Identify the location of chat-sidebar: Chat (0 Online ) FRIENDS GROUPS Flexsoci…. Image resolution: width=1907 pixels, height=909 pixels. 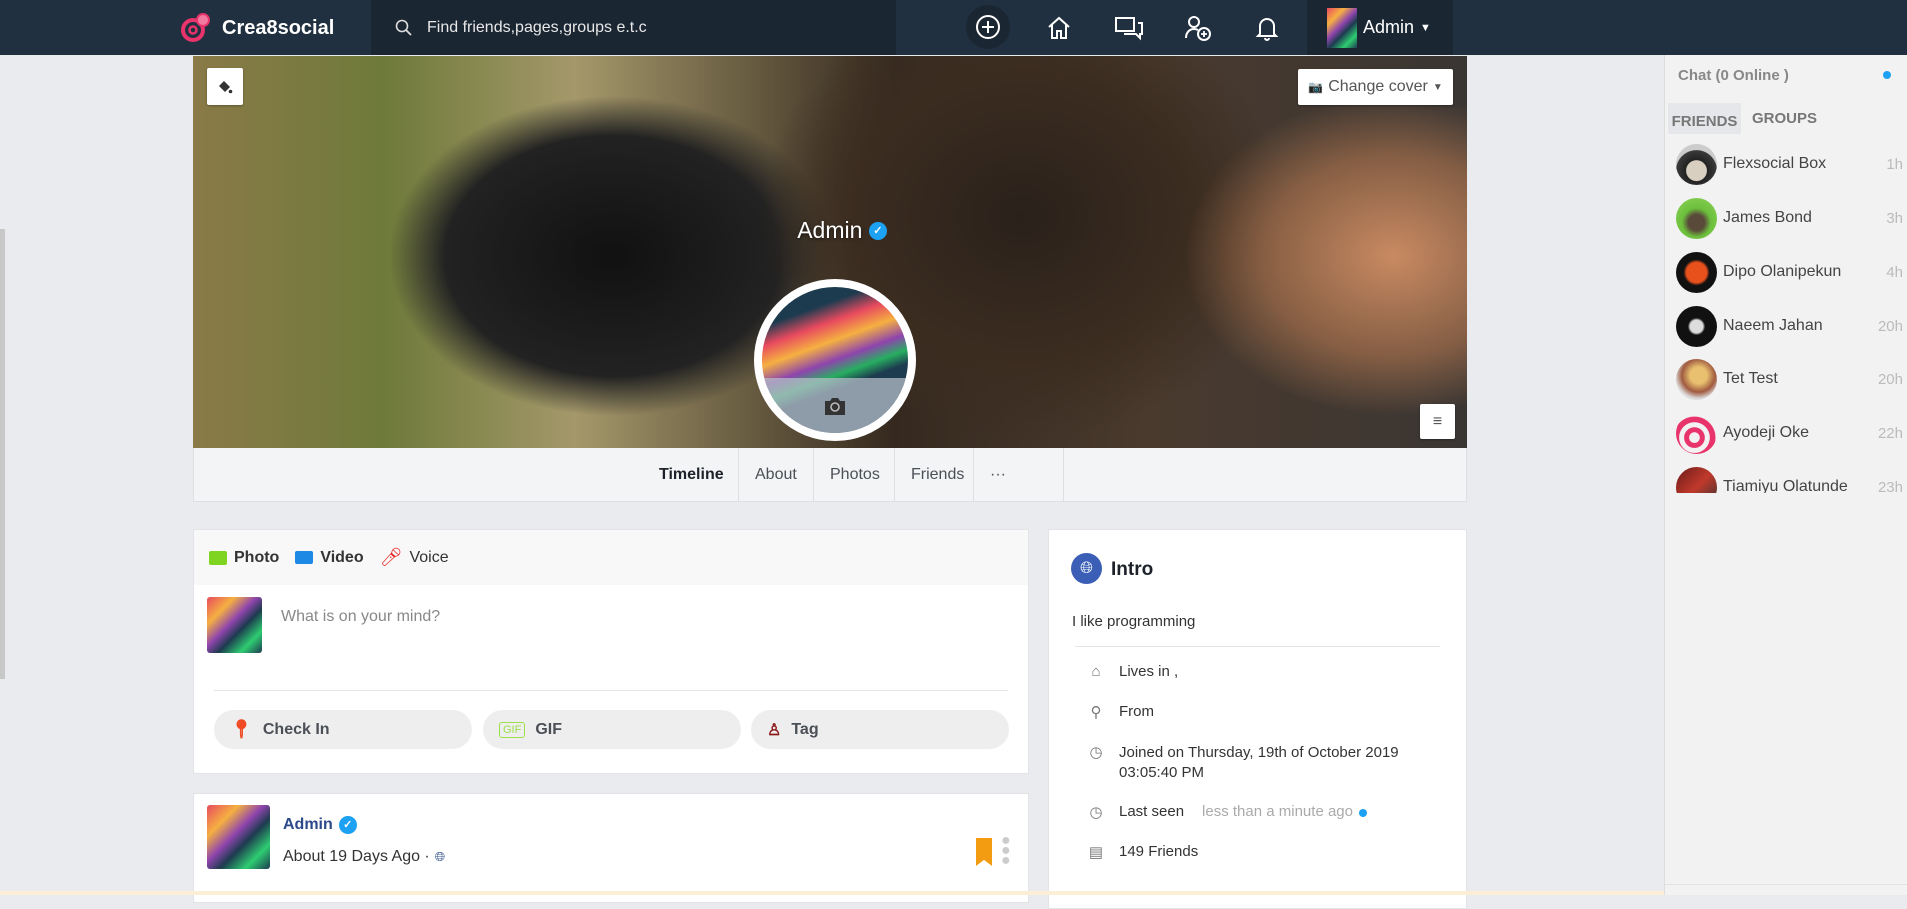
(1785, 475).